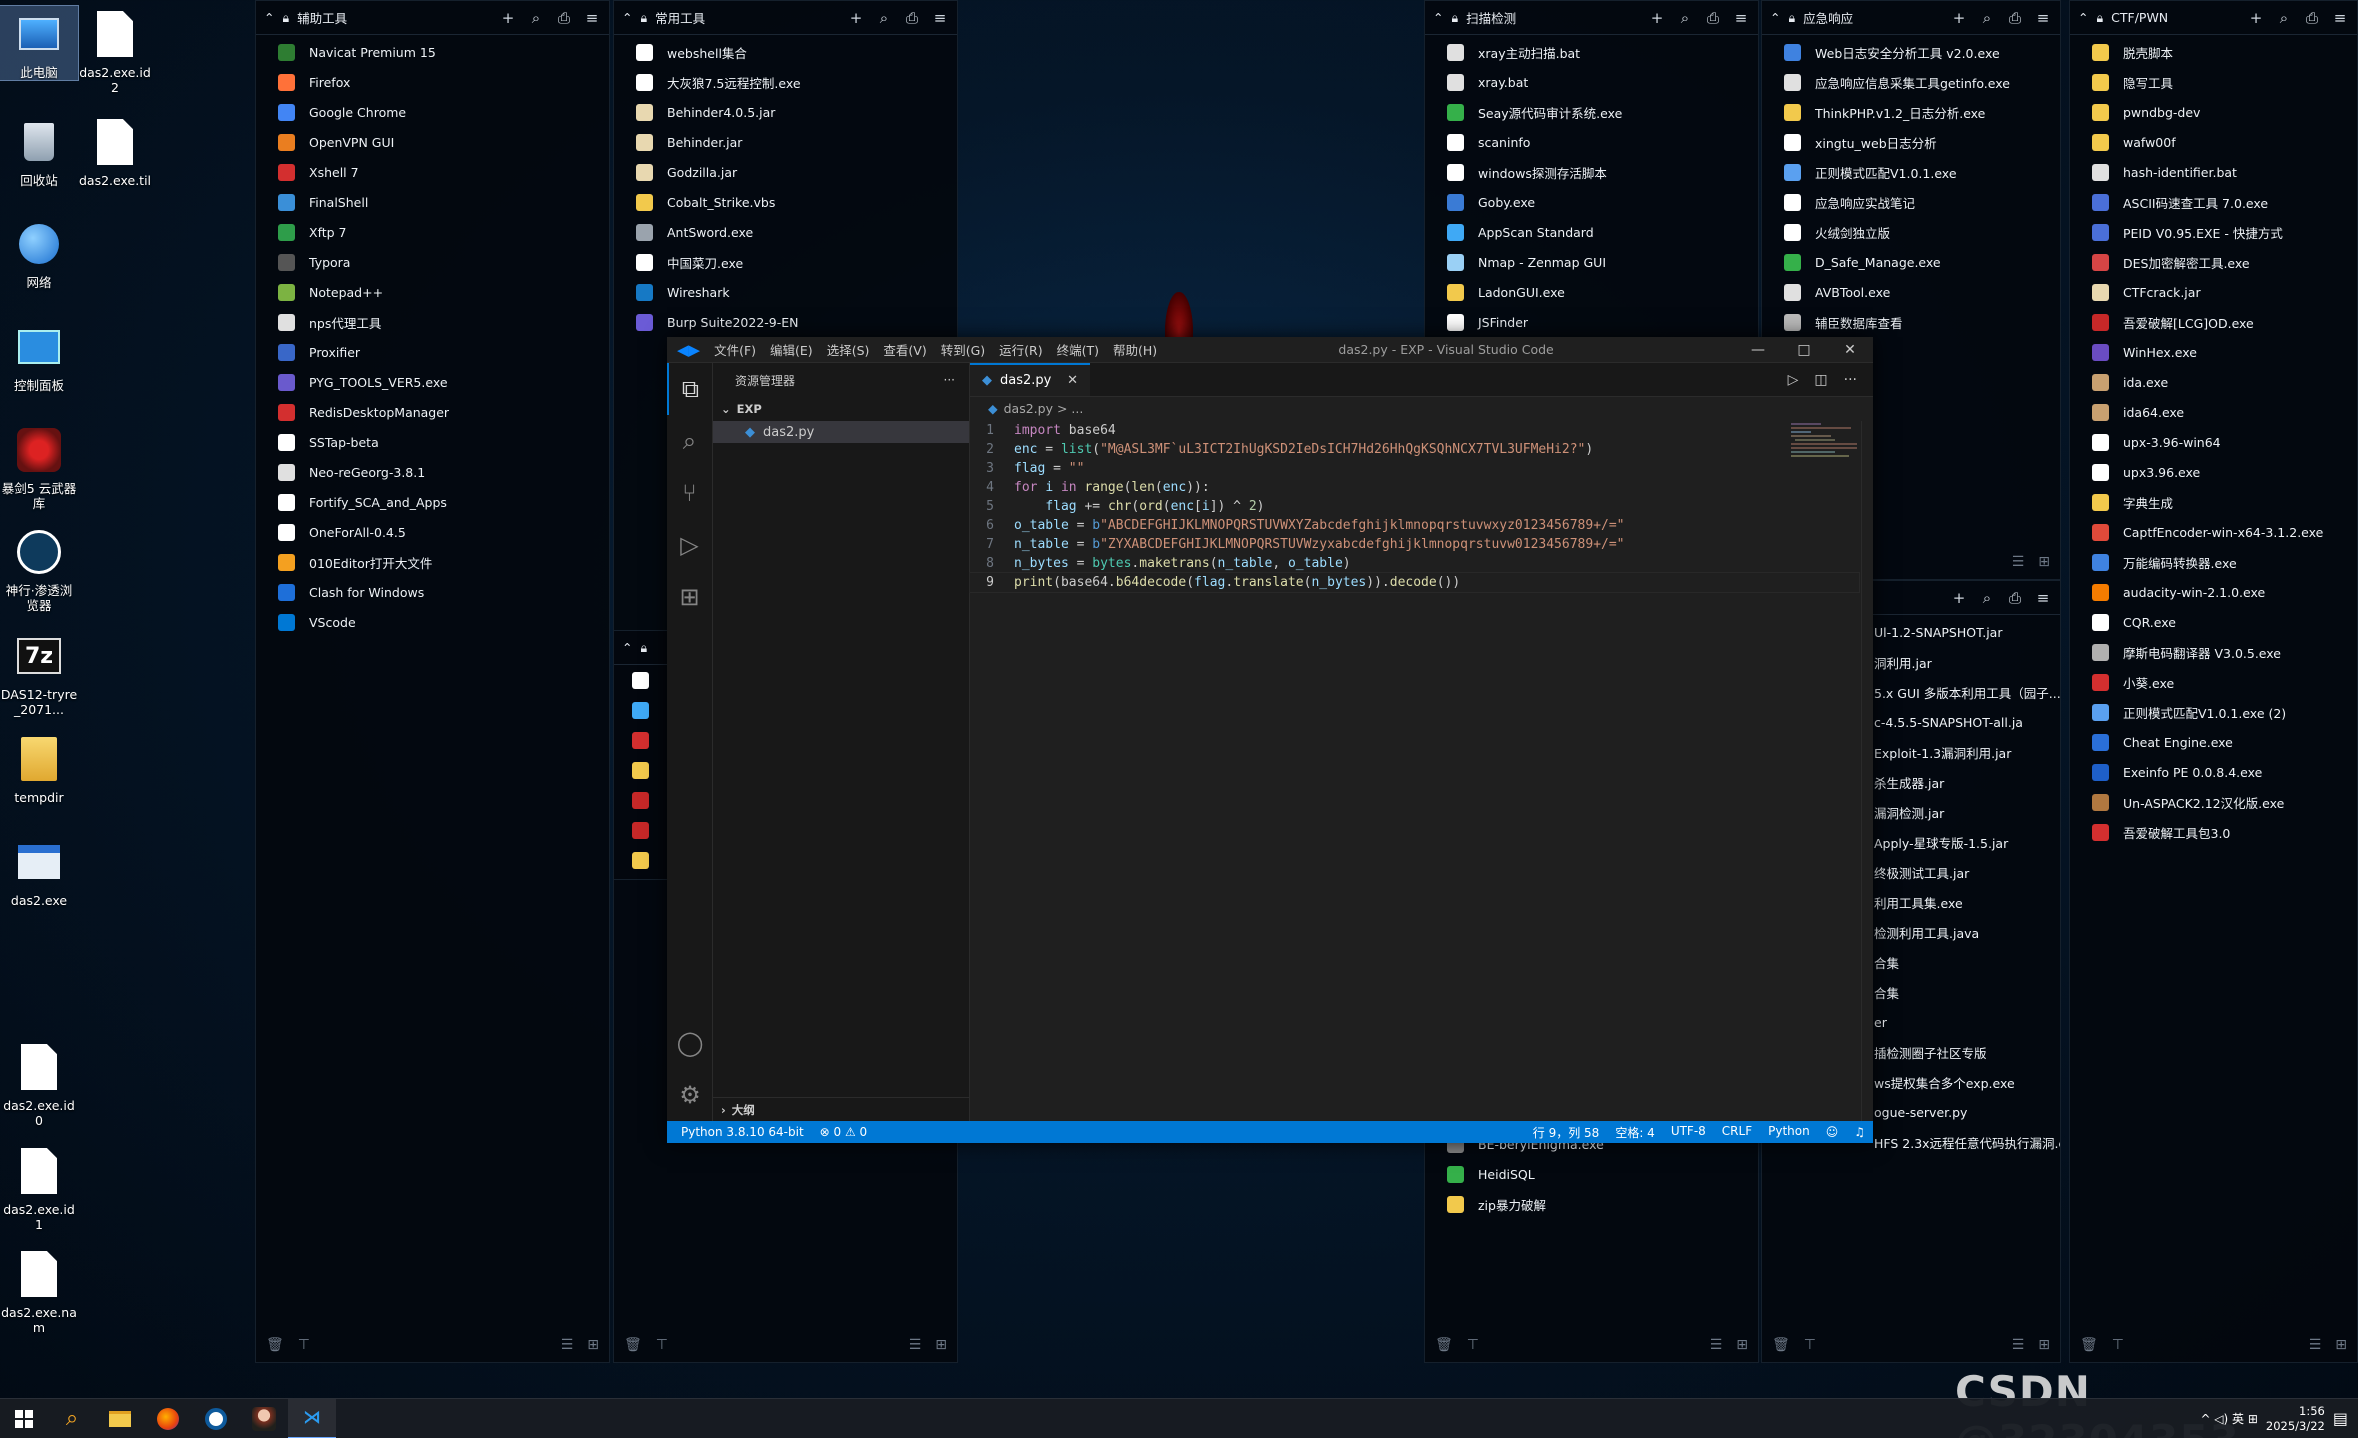 The height and width of the screenshot is (1438, 2358). What do you see at coordinates (2213, 352) in the screenshot?
I see `fence-item: WinHex.exe` at bounding box center [2213, 352].